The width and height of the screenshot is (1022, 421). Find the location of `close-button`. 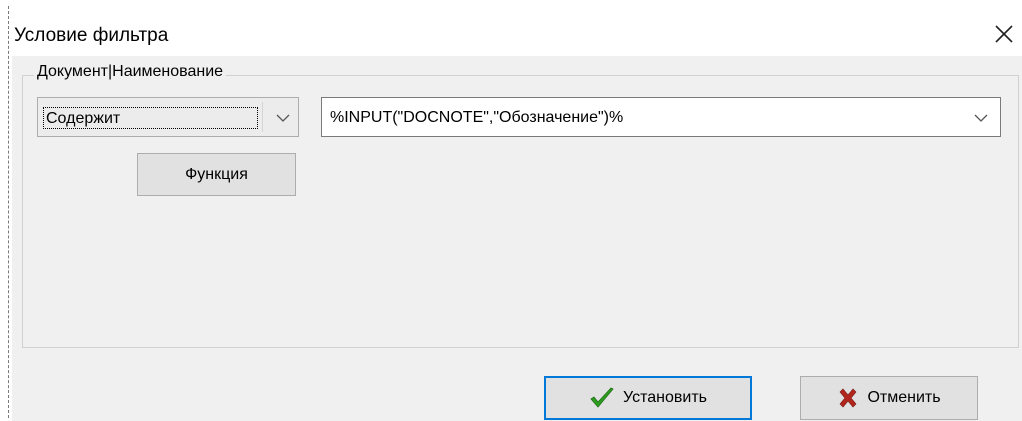

close-button is located at coordinates (1004, 34).